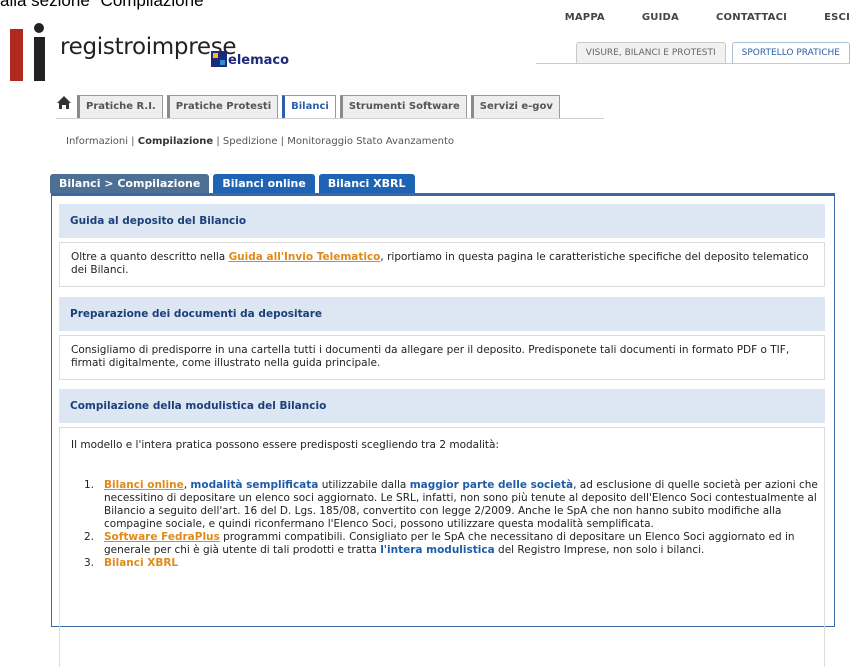 Image resolution: width=850 pixels, height=667 pixels. What do you see at coordinates (144, 485) in the screenshot?
I see `bilanci-online-link: Bilanci online` at bounding box center [144, 485].